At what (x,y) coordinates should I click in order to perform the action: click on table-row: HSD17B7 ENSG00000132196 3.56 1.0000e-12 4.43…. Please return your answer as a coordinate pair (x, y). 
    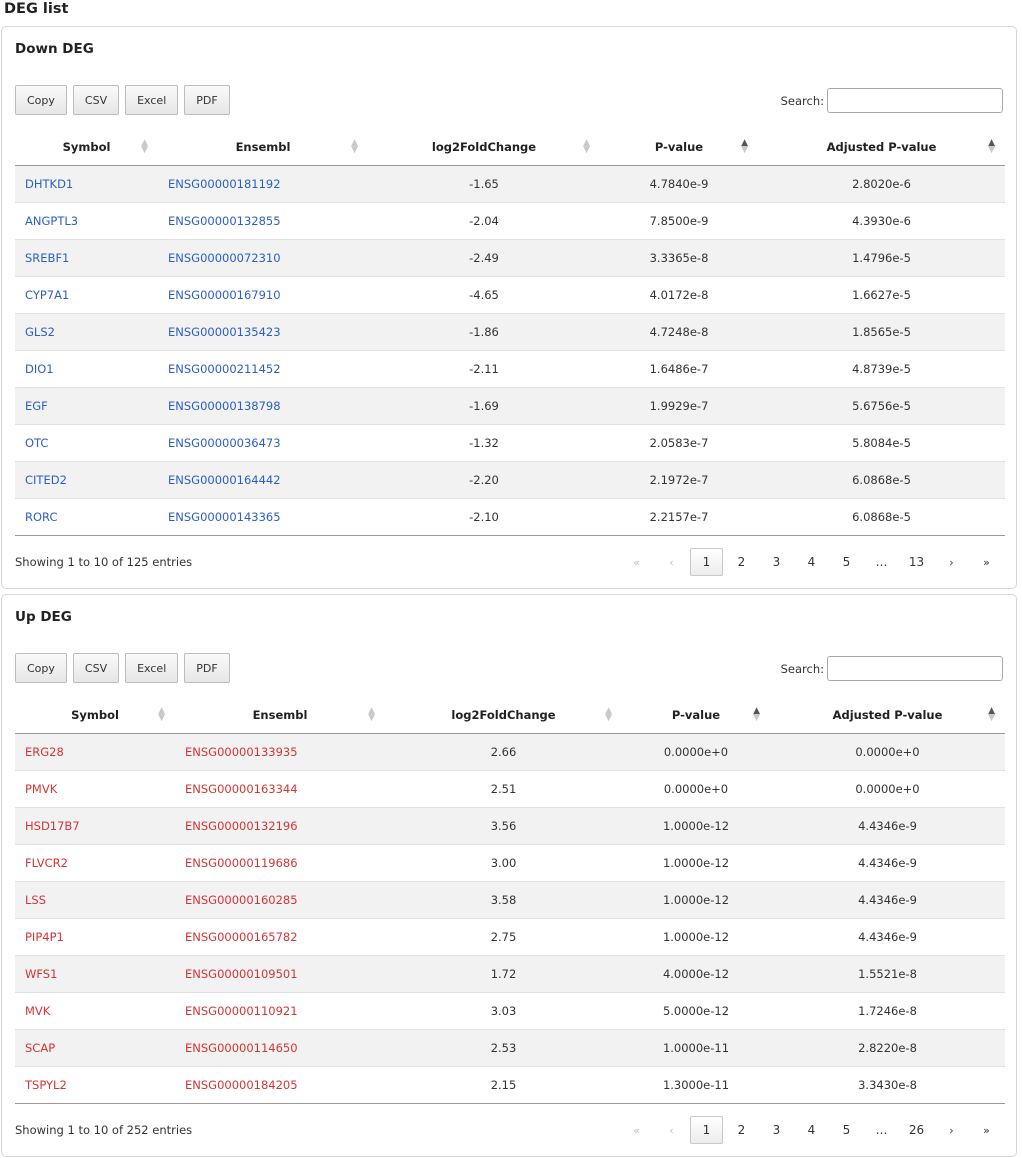
    Looking at the image, I should click on (510, 826).